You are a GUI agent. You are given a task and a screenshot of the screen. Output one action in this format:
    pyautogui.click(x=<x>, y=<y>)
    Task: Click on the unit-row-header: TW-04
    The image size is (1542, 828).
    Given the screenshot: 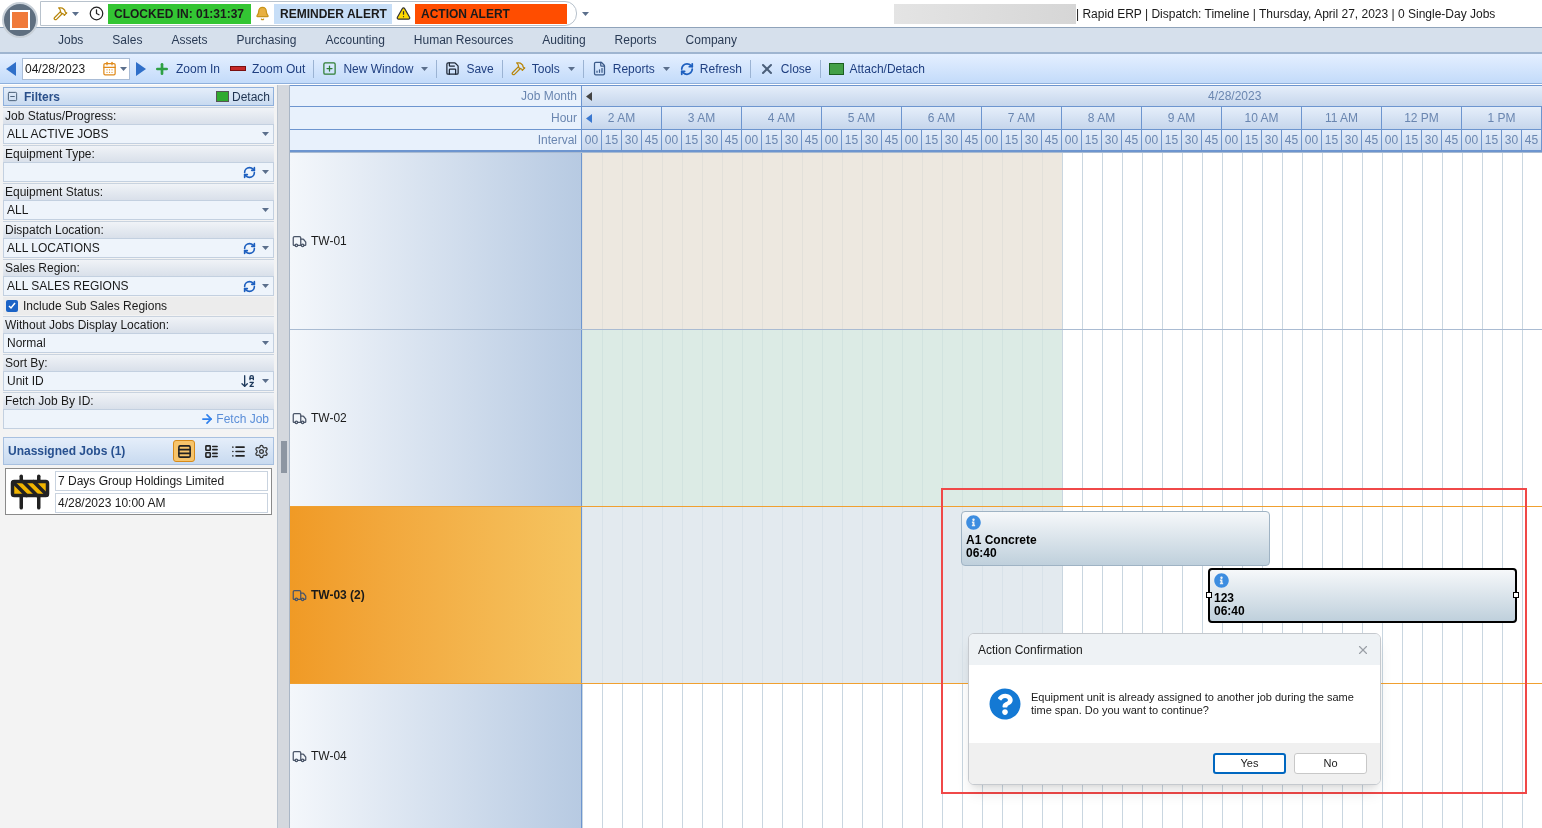 What is the action you would take?
    pyautogui.click(x=436, y=756)
    